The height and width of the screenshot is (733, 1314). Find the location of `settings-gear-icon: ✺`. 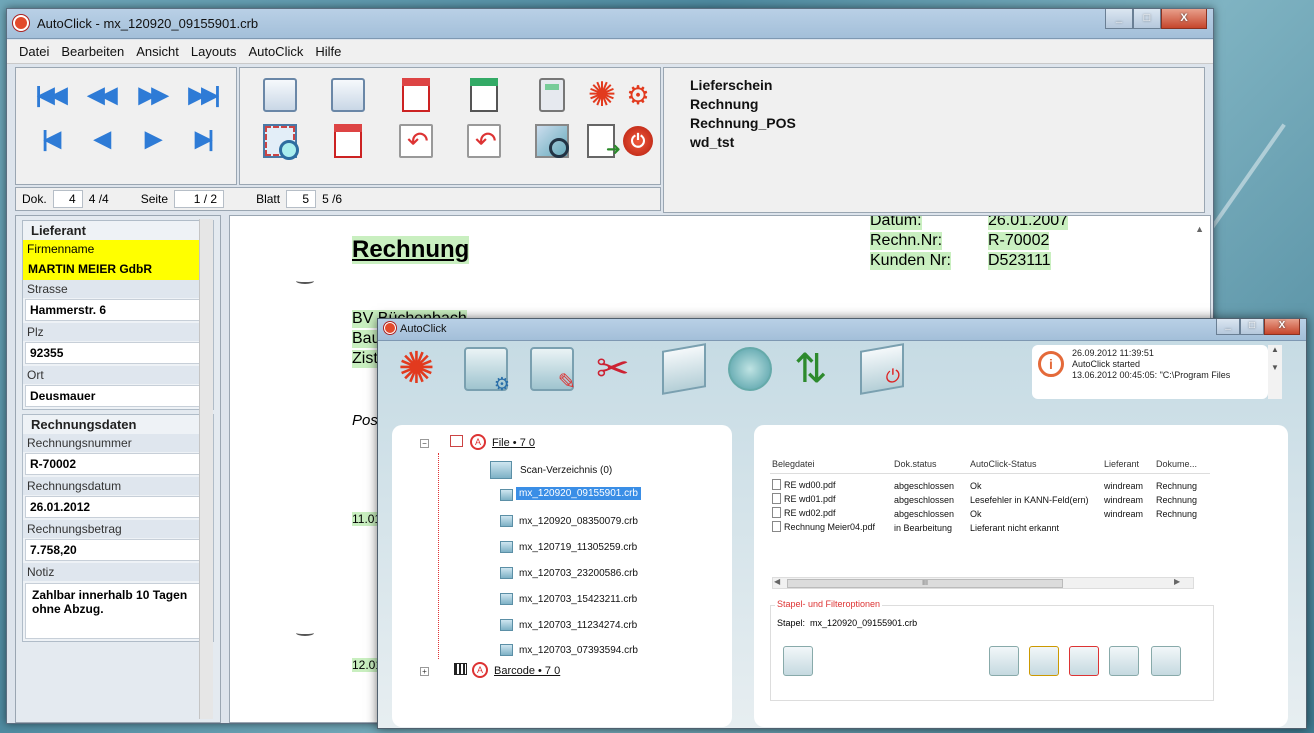

settings-gear-icon: ✺ is located at coordinates (602, 95).